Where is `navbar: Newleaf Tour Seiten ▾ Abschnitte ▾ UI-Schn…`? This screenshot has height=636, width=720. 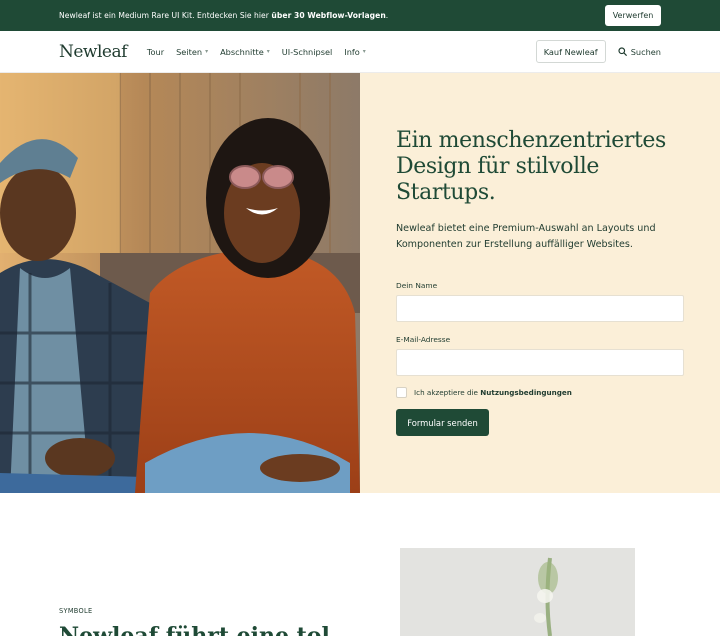
navbar: Newleaf Tour Seiten ▾ Abschnitte ▾ UI-Schn… is located at coordinates (360, 52).